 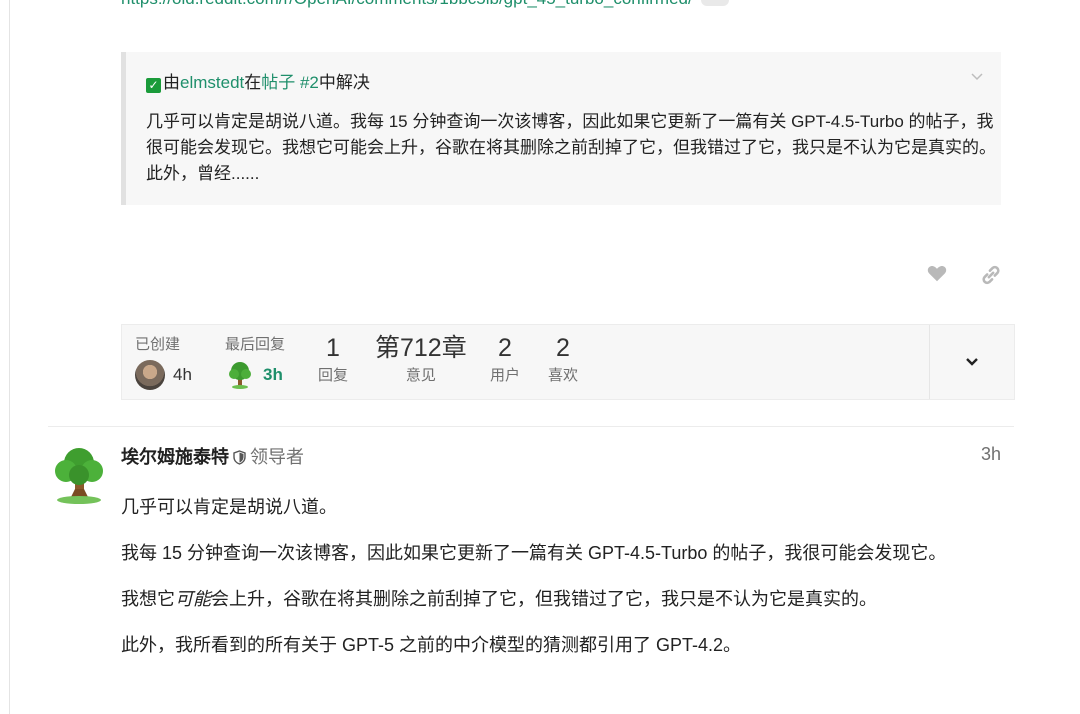 I want to click on users-count: 2, so click(x=505, y=348).